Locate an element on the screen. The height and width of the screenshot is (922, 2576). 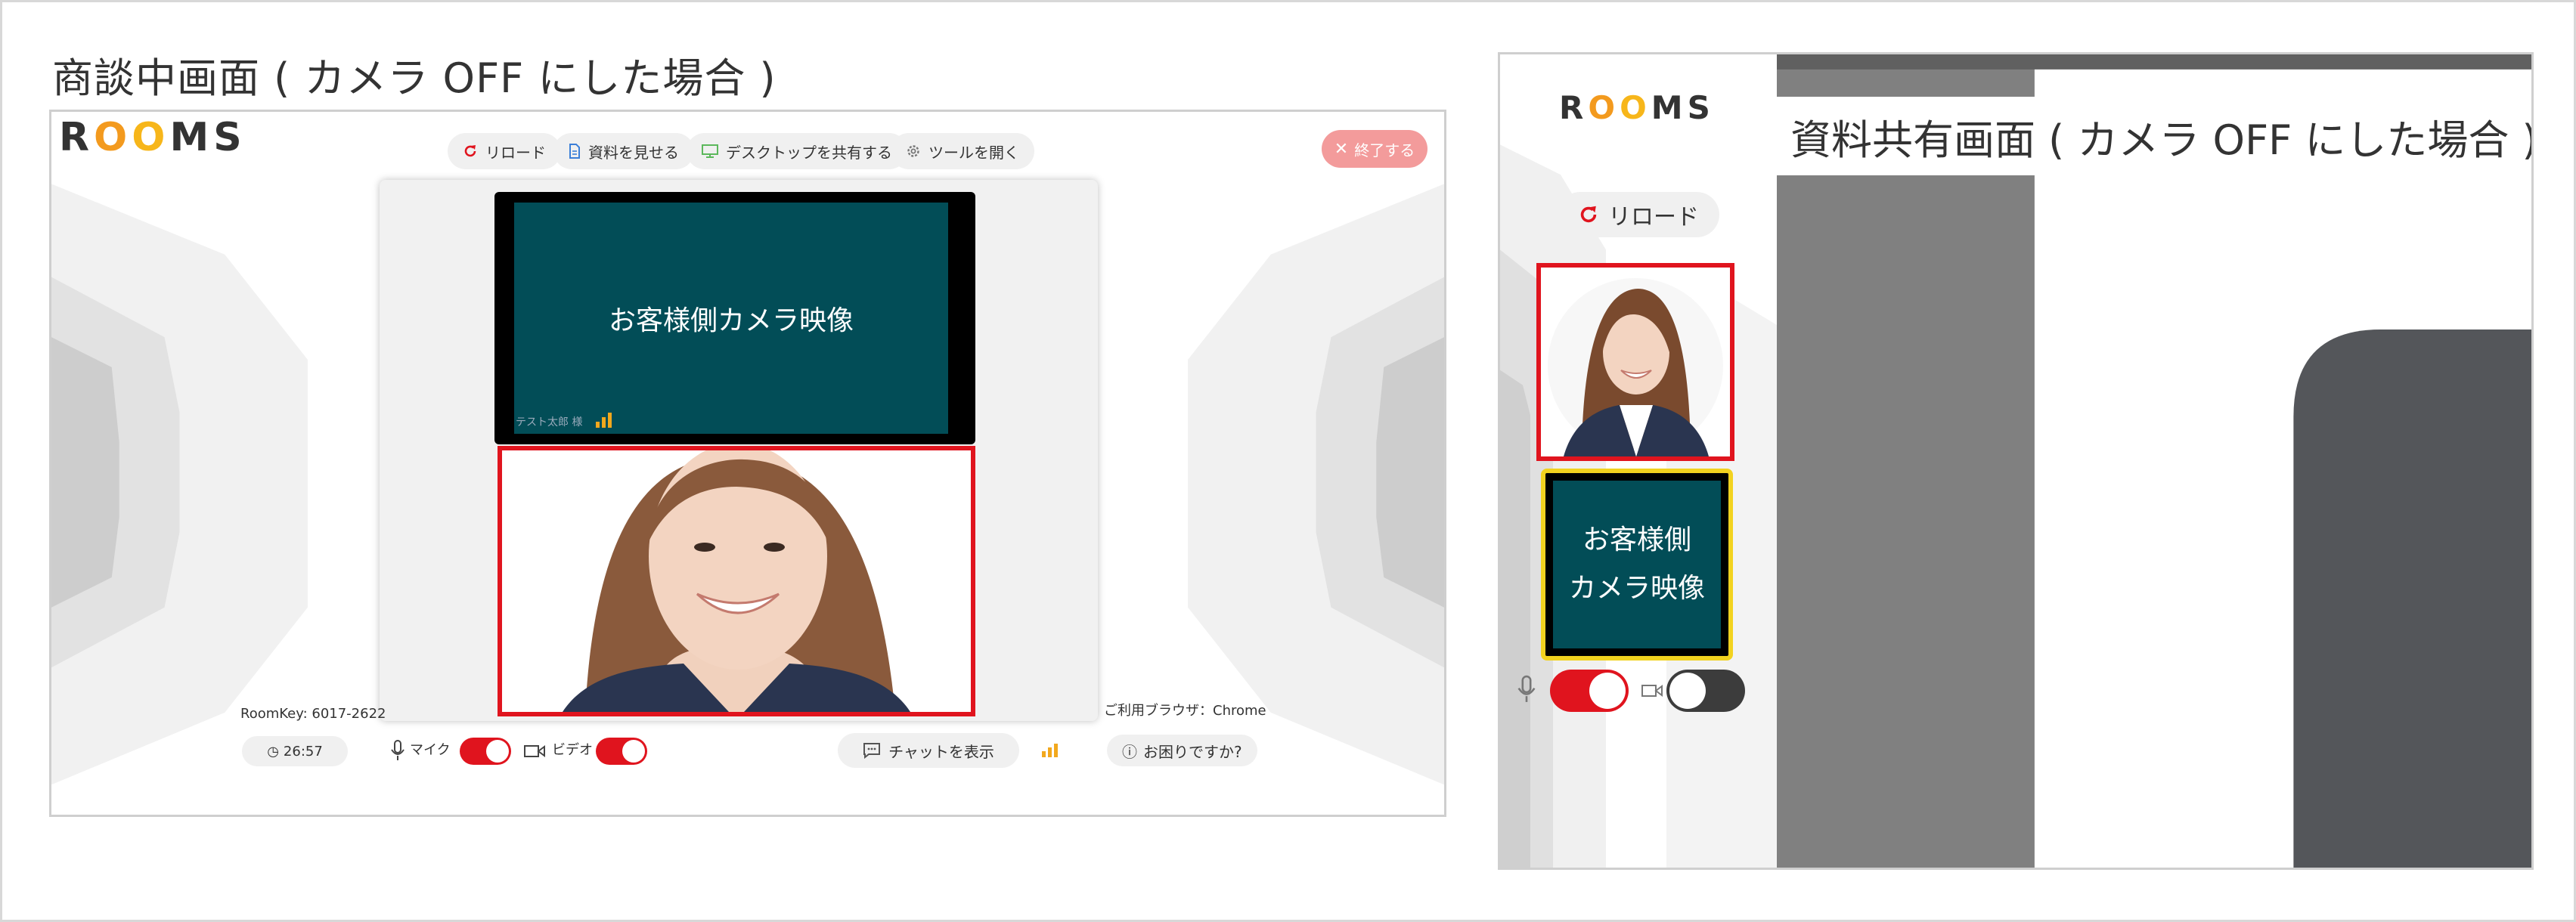
mic-toggle is located at coordinates (485, 752).